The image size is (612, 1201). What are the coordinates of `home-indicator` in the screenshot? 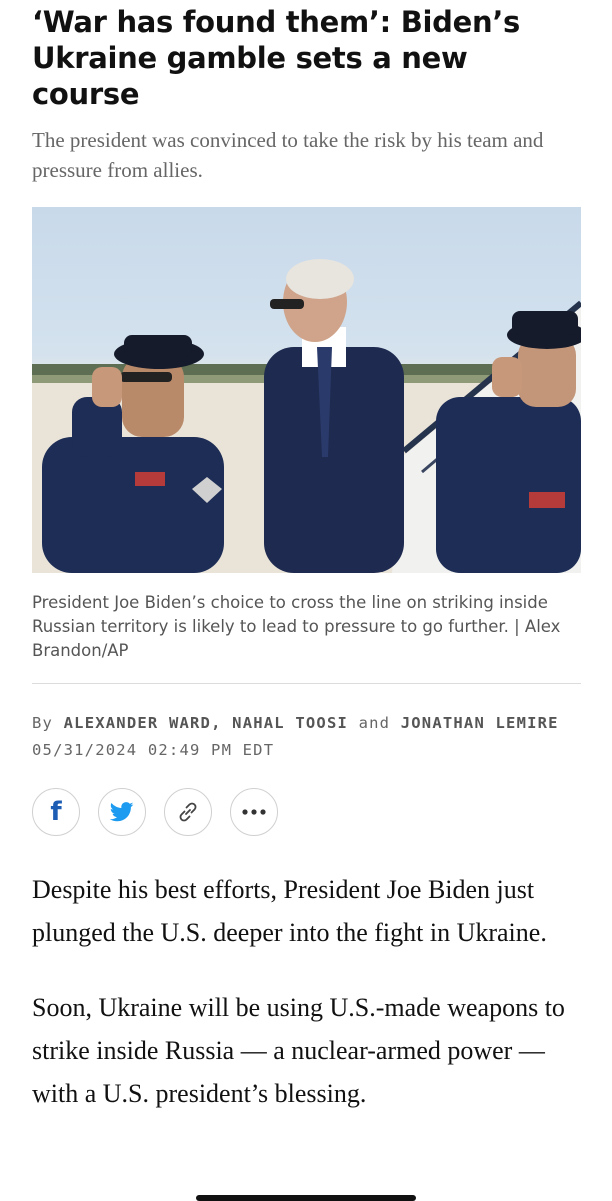 It's located at (306, 1198).